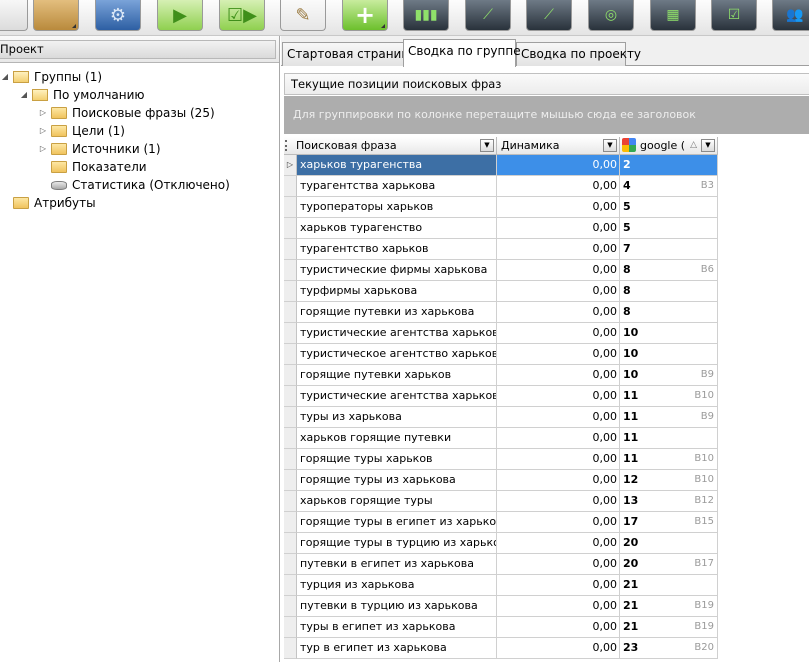  What do you see at coordinates (669, 522) in the screenshot?
I see `cell-google-position: 17 B15` at bounding box center [669, 522].